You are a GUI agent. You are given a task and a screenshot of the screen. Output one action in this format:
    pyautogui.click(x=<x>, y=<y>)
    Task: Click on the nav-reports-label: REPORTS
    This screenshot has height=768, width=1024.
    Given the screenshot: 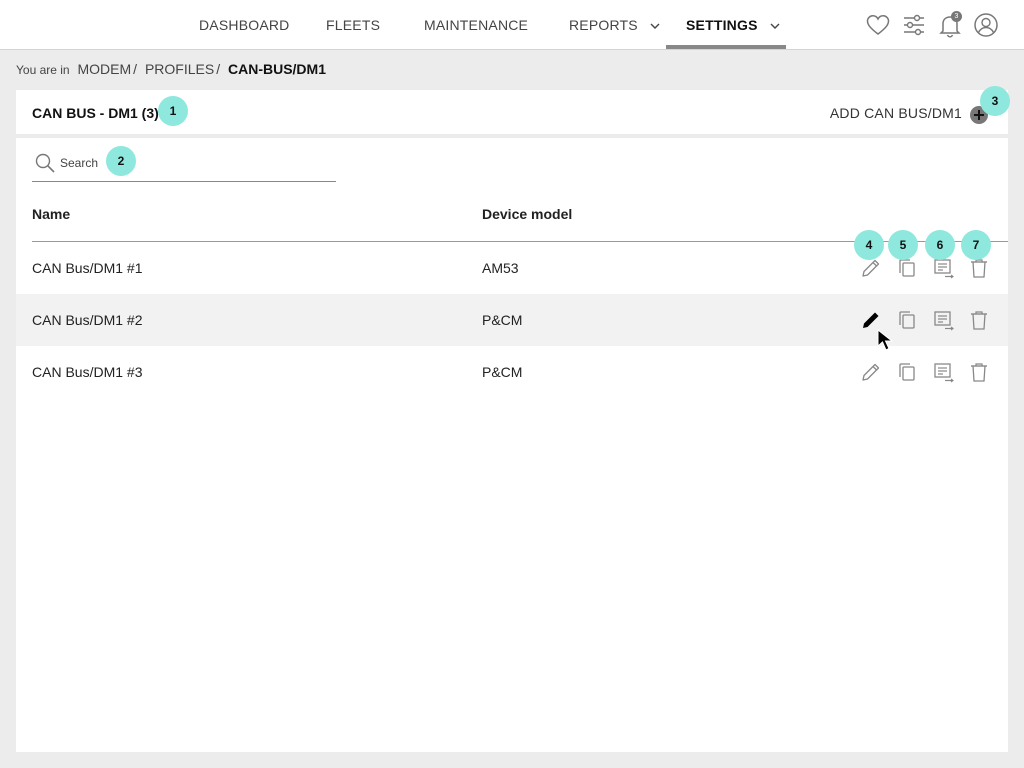 What is the action you would take?
    pyautogui.click(x=603, y=25)
    